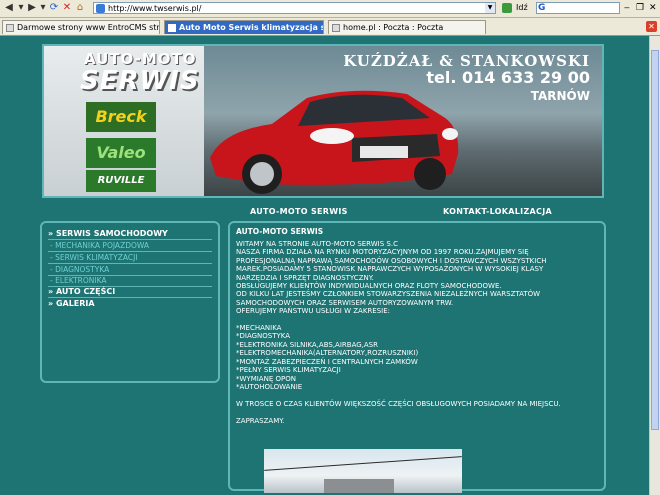  I want to click on sidebar-item-mechanika: - MECHANIKA POJAZDOWA, so click(99, 245).